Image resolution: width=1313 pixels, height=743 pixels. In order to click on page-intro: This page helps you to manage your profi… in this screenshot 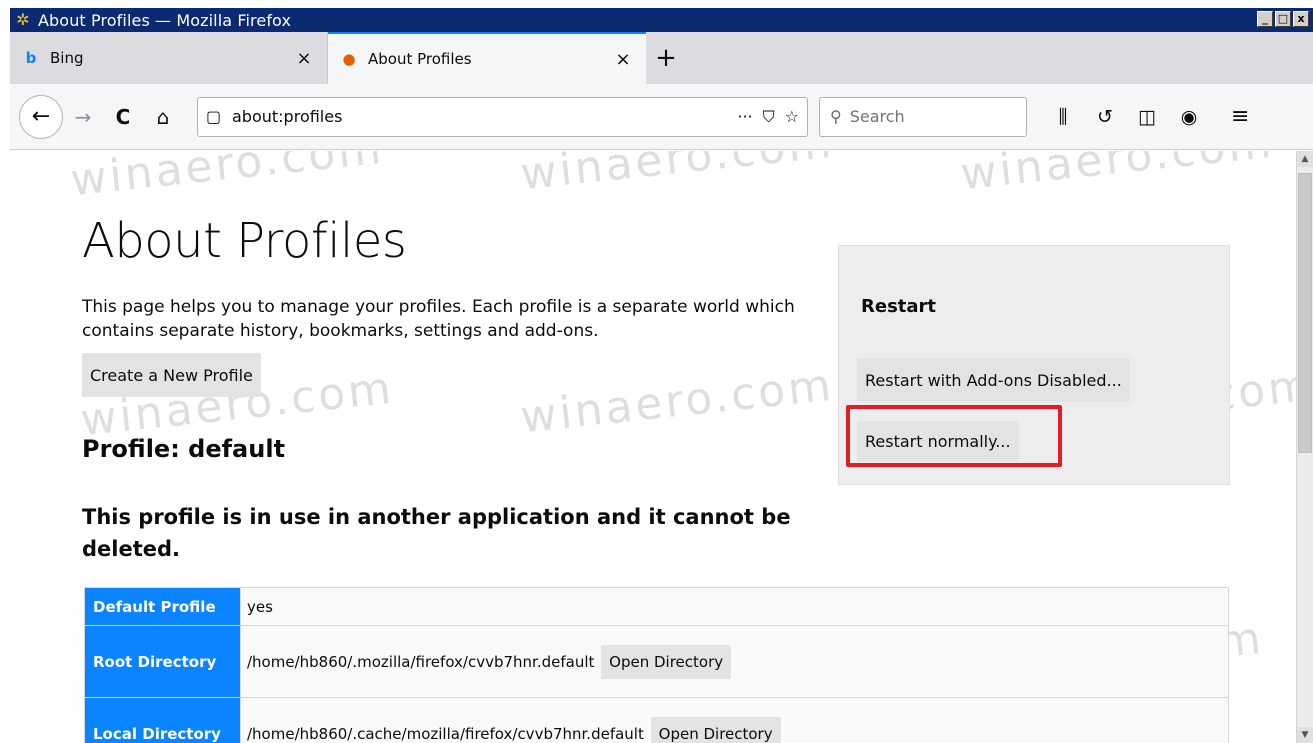, I will do `click(438, 319)`.